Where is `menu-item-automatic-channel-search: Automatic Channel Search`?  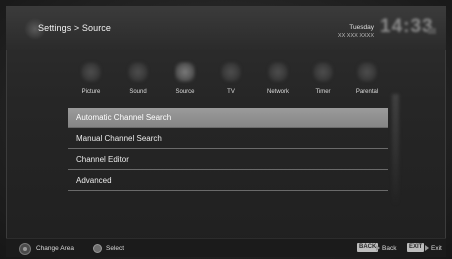 menu-item-automatic-channel-search: Automatic Channel Search is located at coordinates (228, 118).